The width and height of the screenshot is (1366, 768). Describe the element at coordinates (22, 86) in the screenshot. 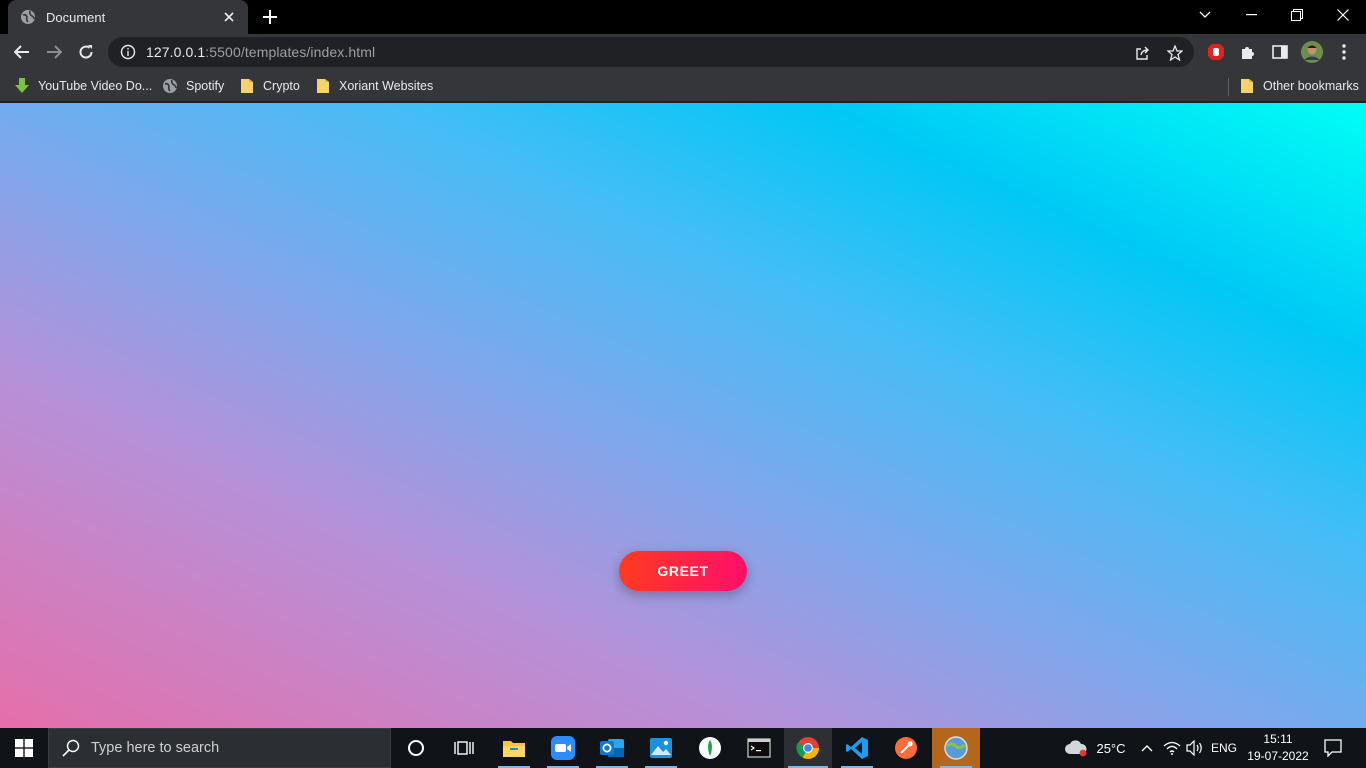

I see `download-arrow-icon` at that location.